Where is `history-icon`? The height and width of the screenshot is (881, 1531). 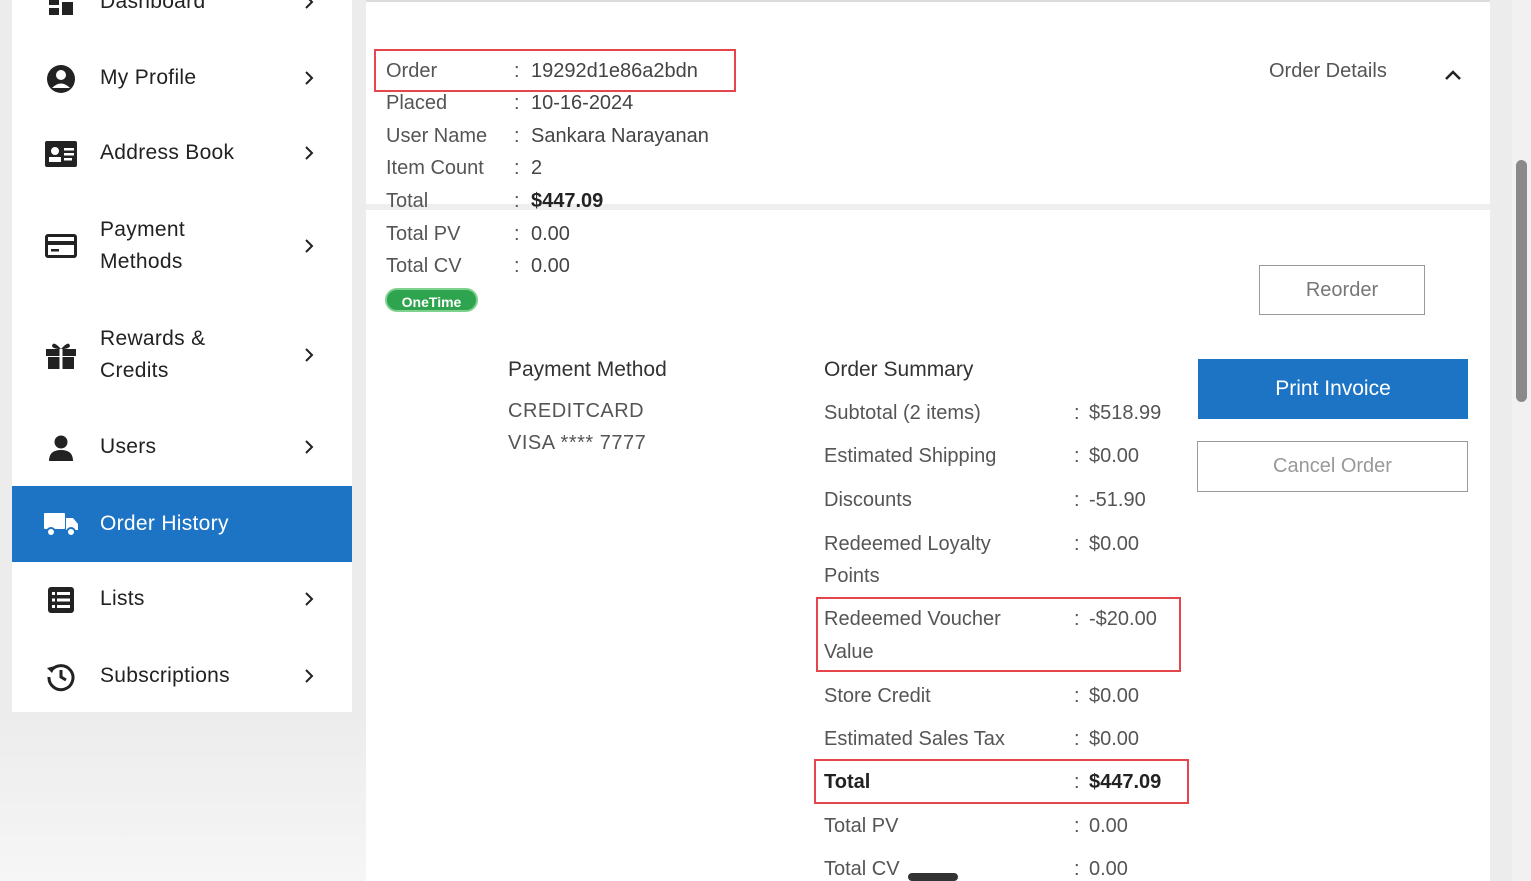 history-icon is located at coordinates (61, 677).